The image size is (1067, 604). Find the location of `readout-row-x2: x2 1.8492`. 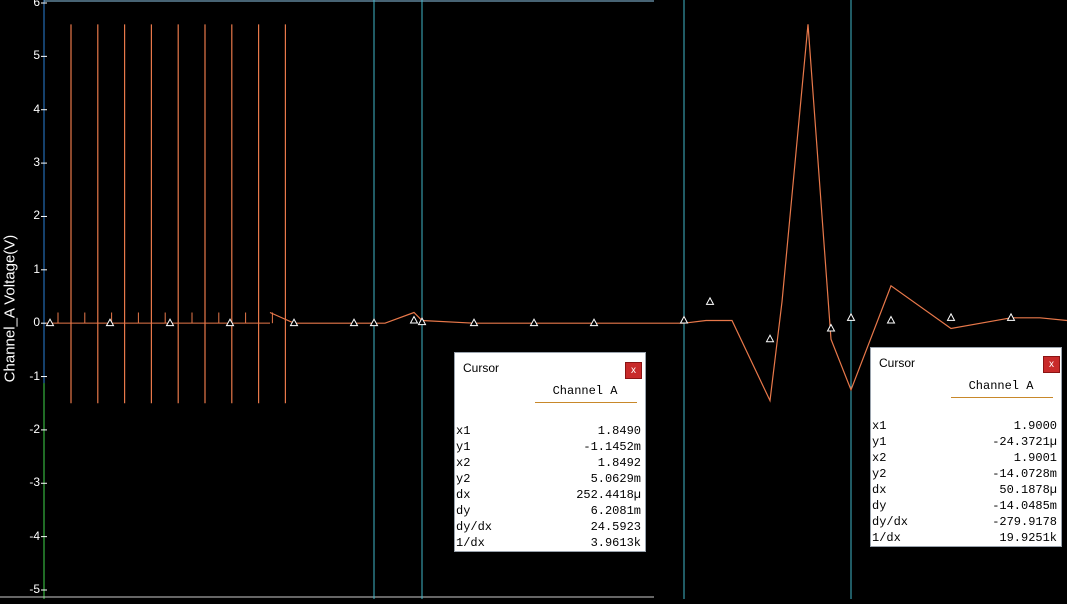

readout-row-x2: x2 1.8492 is located at coordinates (548, 463).